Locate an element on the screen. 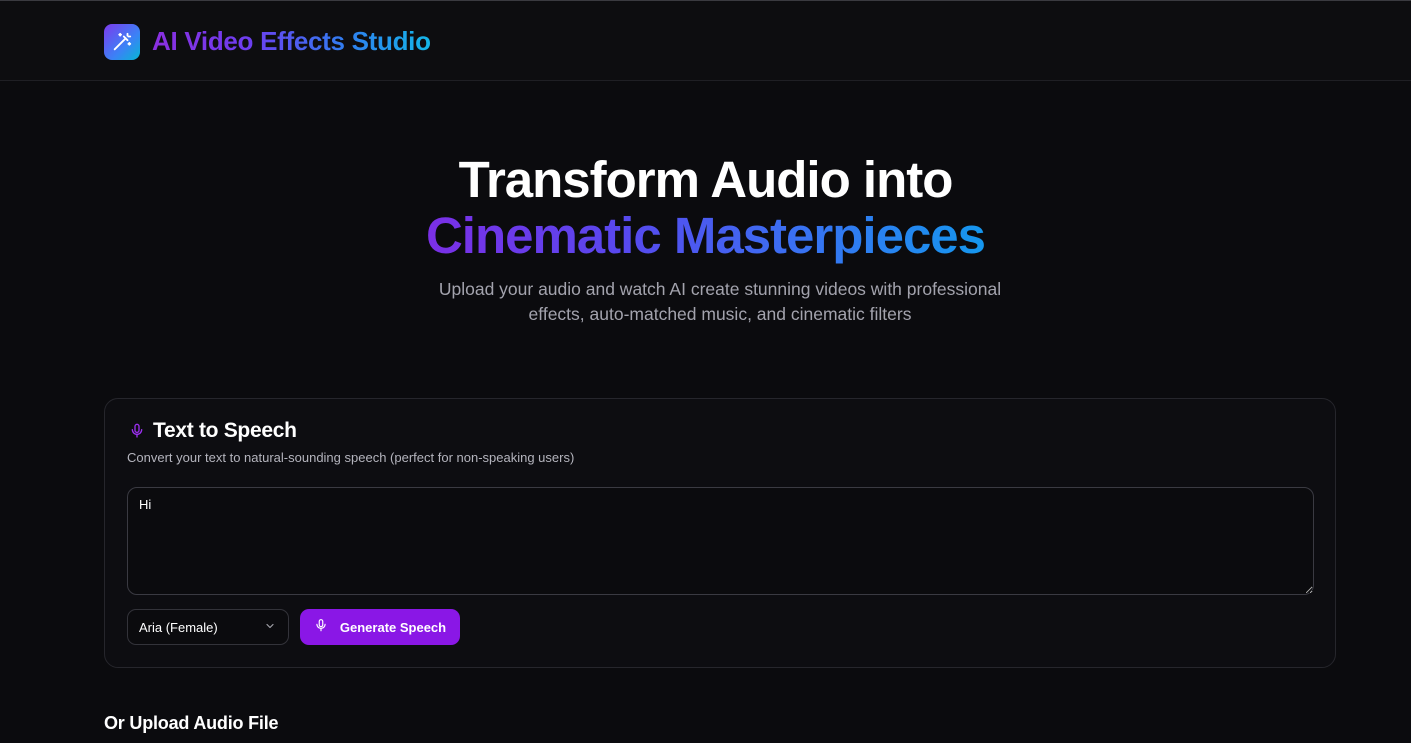  voice-select-value: Aria (Female) is located at coordinates (178, 627).